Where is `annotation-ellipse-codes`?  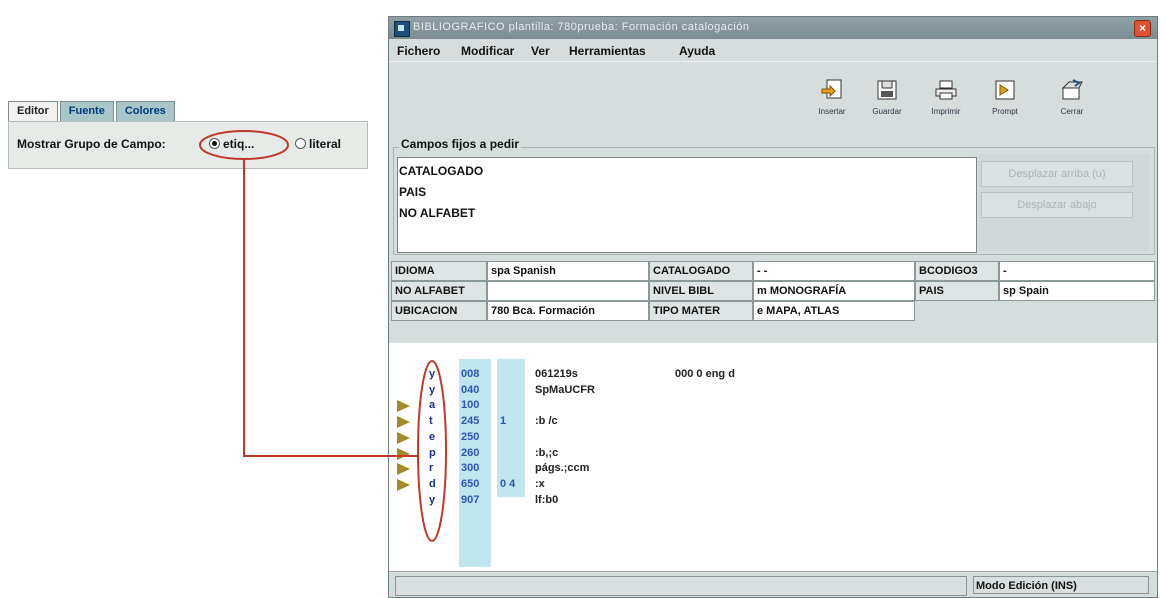 annotation-ellipse-codes is located at coordinates (432, 451).